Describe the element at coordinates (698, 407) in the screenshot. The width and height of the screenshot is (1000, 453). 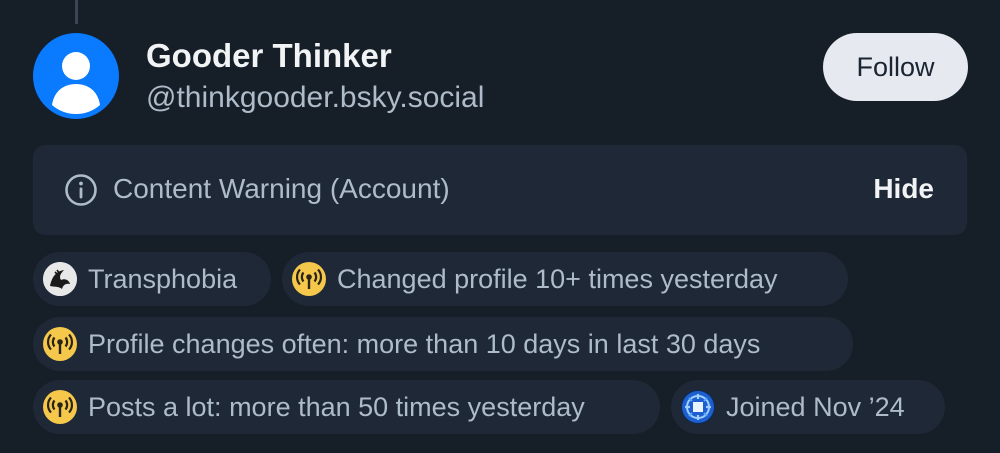
I see `blue-labeler-icon` at that location.